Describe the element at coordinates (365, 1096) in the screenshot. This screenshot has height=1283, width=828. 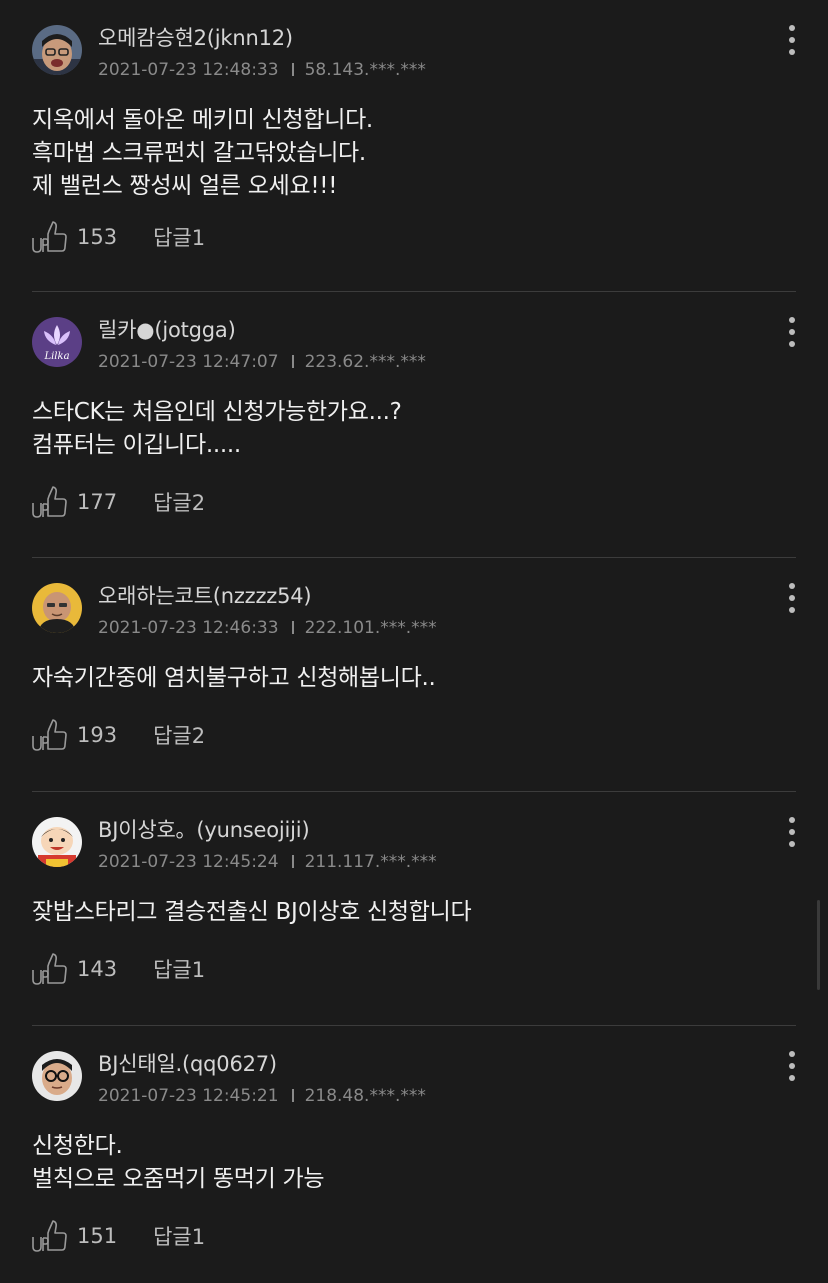
I see `comment-ip: 218.48.***.***` at that location.